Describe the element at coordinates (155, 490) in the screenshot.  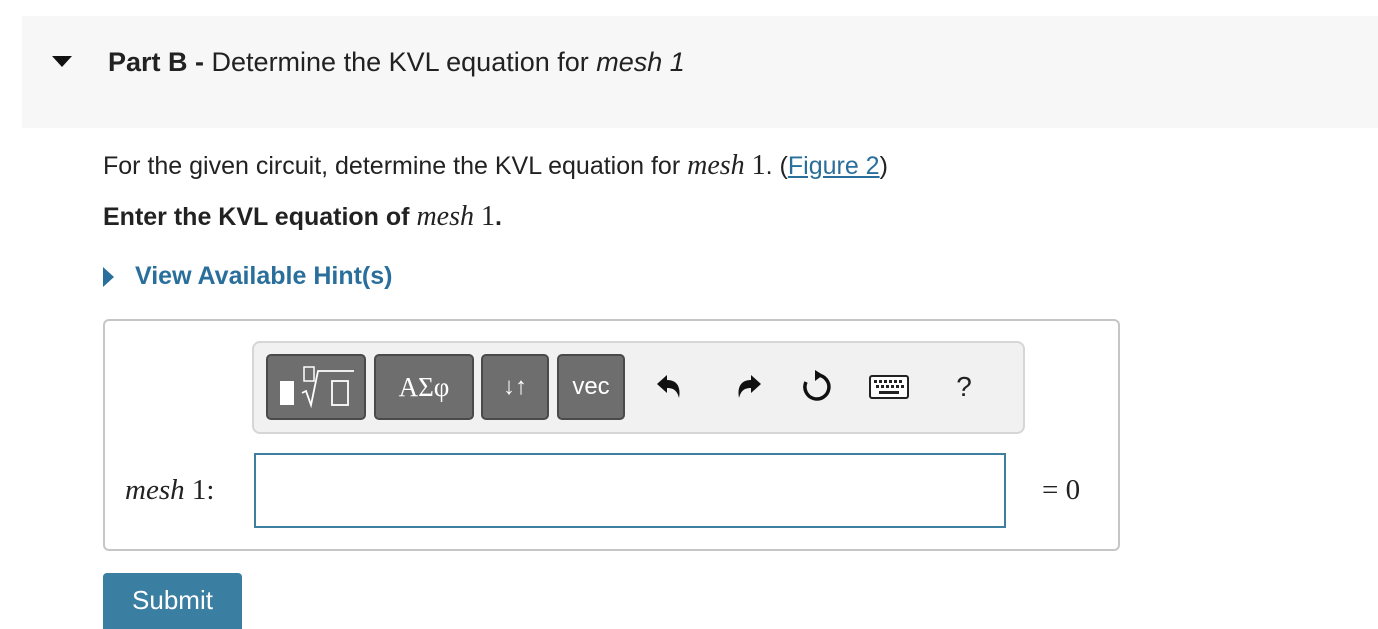
I see `answer-label-var: mesh` at that location.